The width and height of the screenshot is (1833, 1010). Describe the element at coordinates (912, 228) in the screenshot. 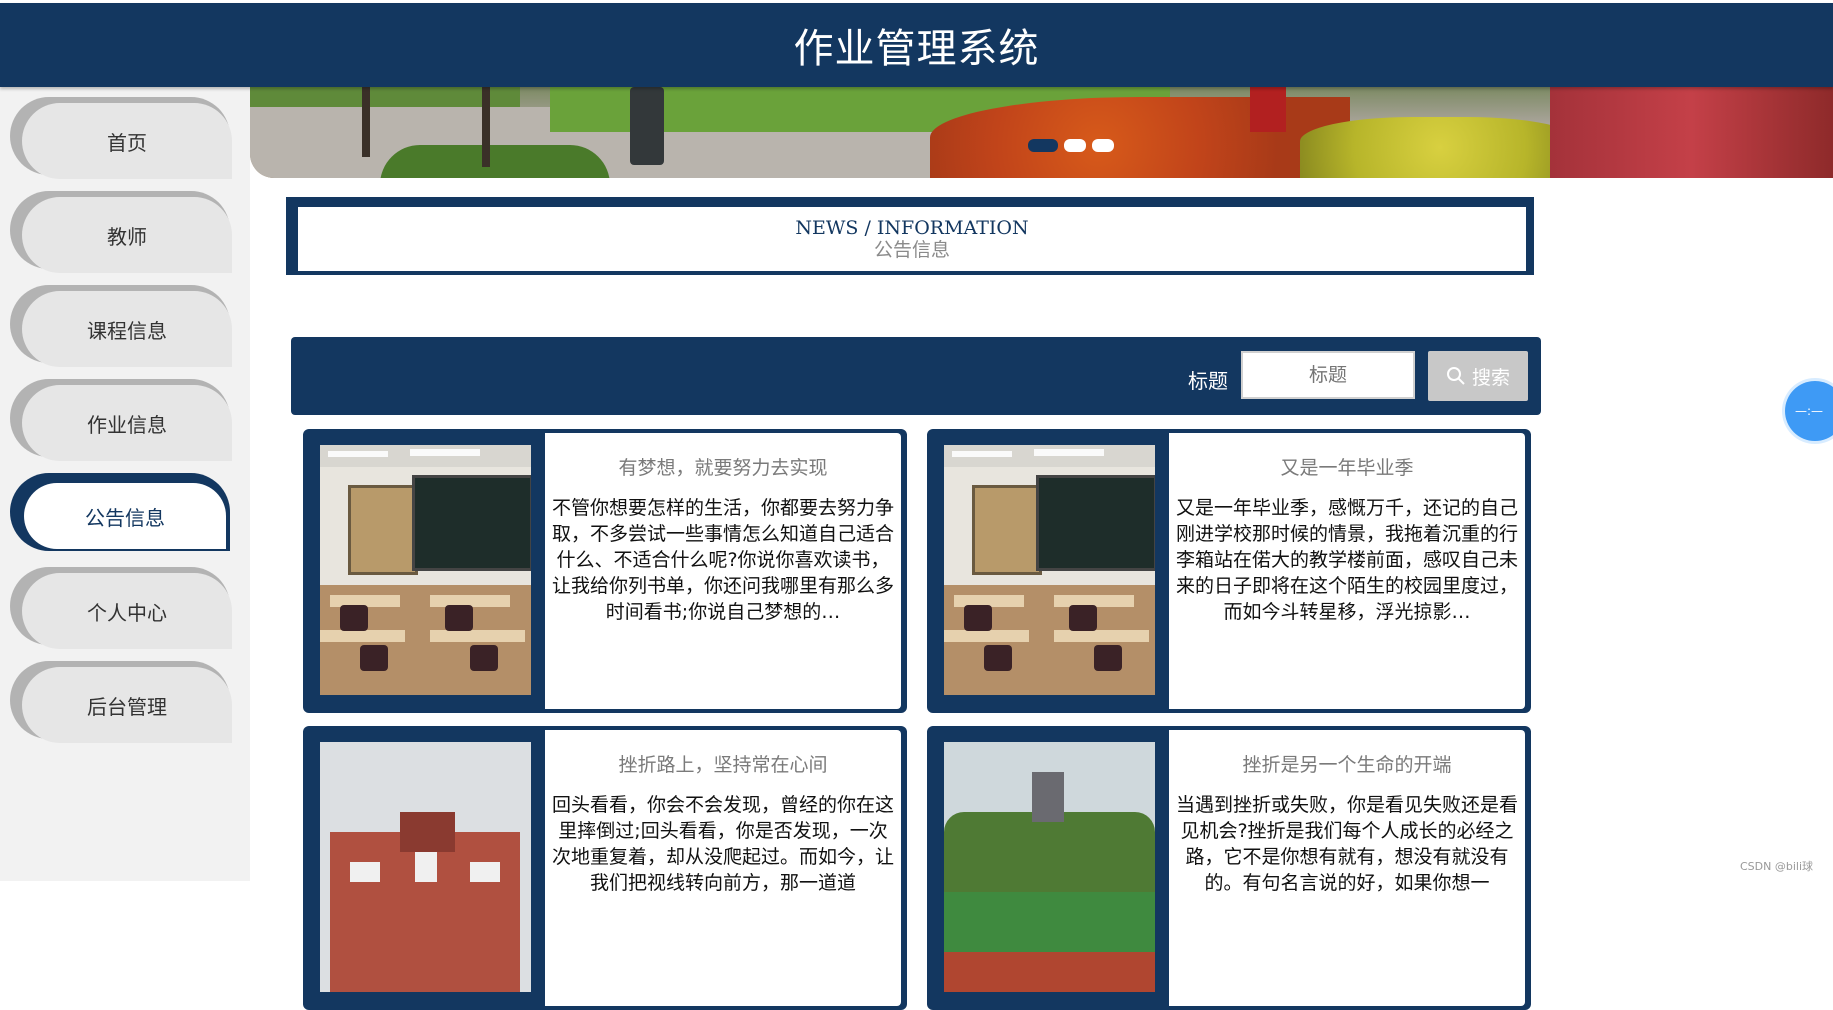

I see `section-title-en: NEWS / INFORMATION` at that location.